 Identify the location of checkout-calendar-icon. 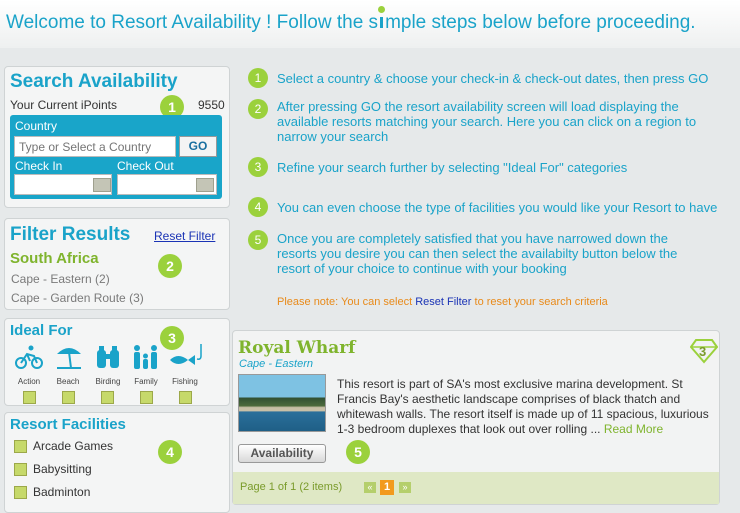
(205, 185).